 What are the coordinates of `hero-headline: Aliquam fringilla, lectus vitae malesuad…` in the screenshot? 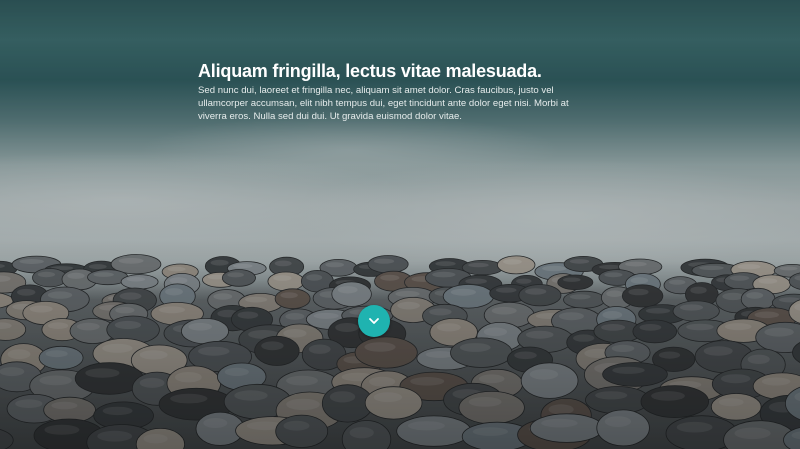 It's located at (370, 71).